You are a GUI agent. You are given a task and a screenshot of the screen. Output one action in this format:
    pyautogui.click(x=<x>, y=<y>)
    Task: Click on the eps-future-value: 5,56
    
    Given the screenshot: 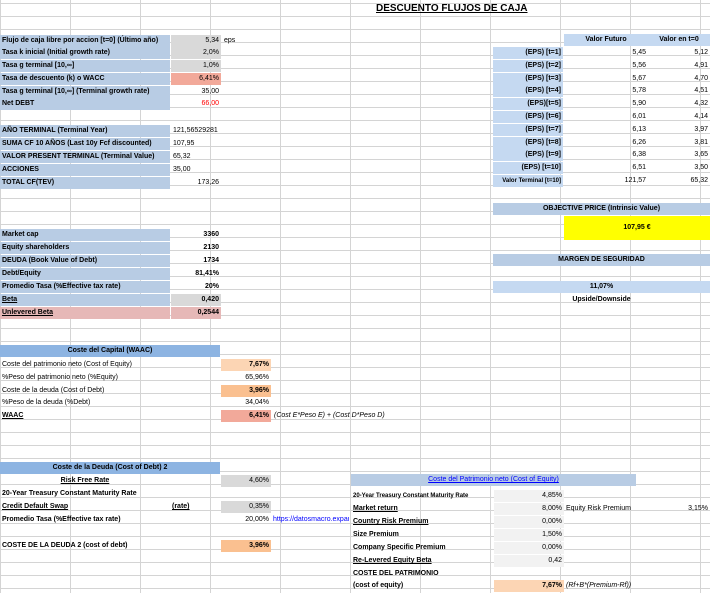 What is the action you would take?
    pyautogui.click(x=606, y=66)
    